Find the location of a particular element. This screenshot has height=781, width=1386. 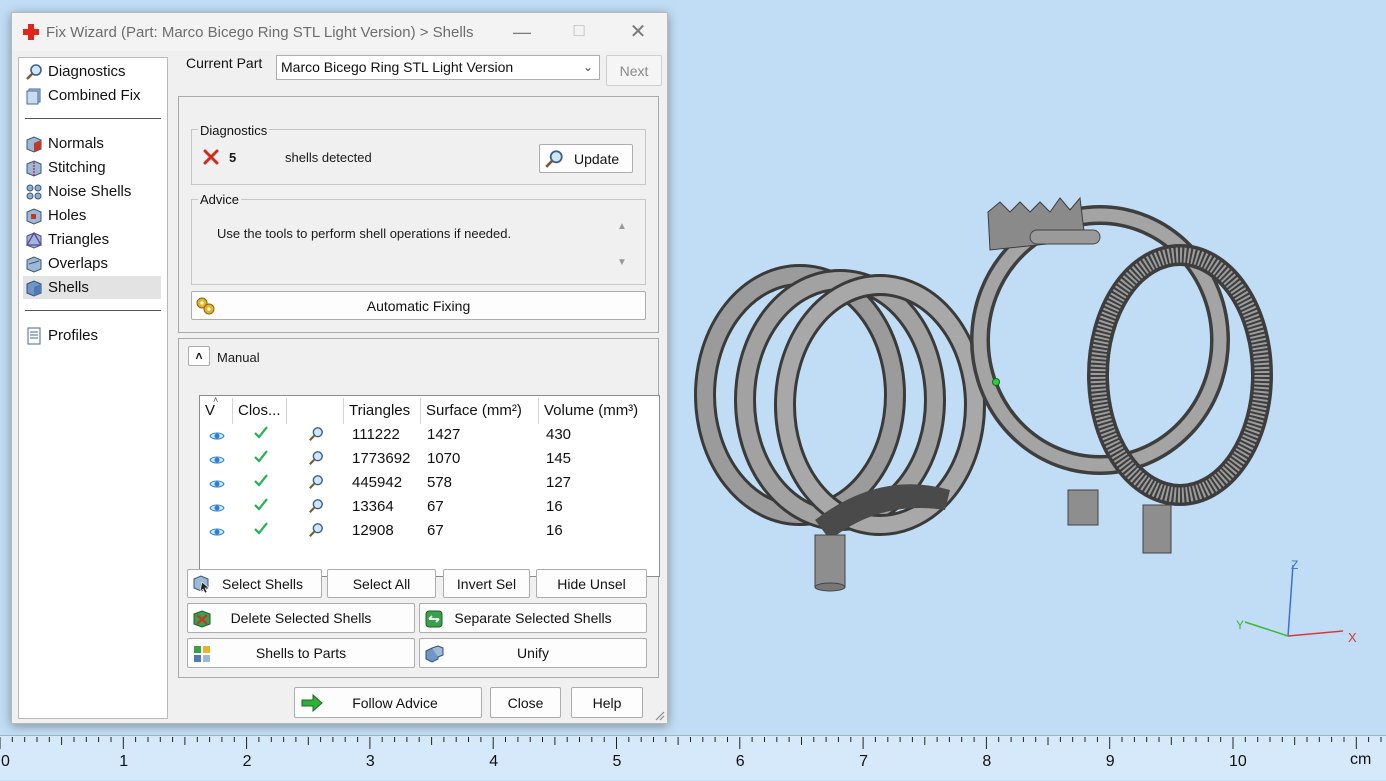

table-row: 111222 1427 430 is located at coordinates (429, 436).